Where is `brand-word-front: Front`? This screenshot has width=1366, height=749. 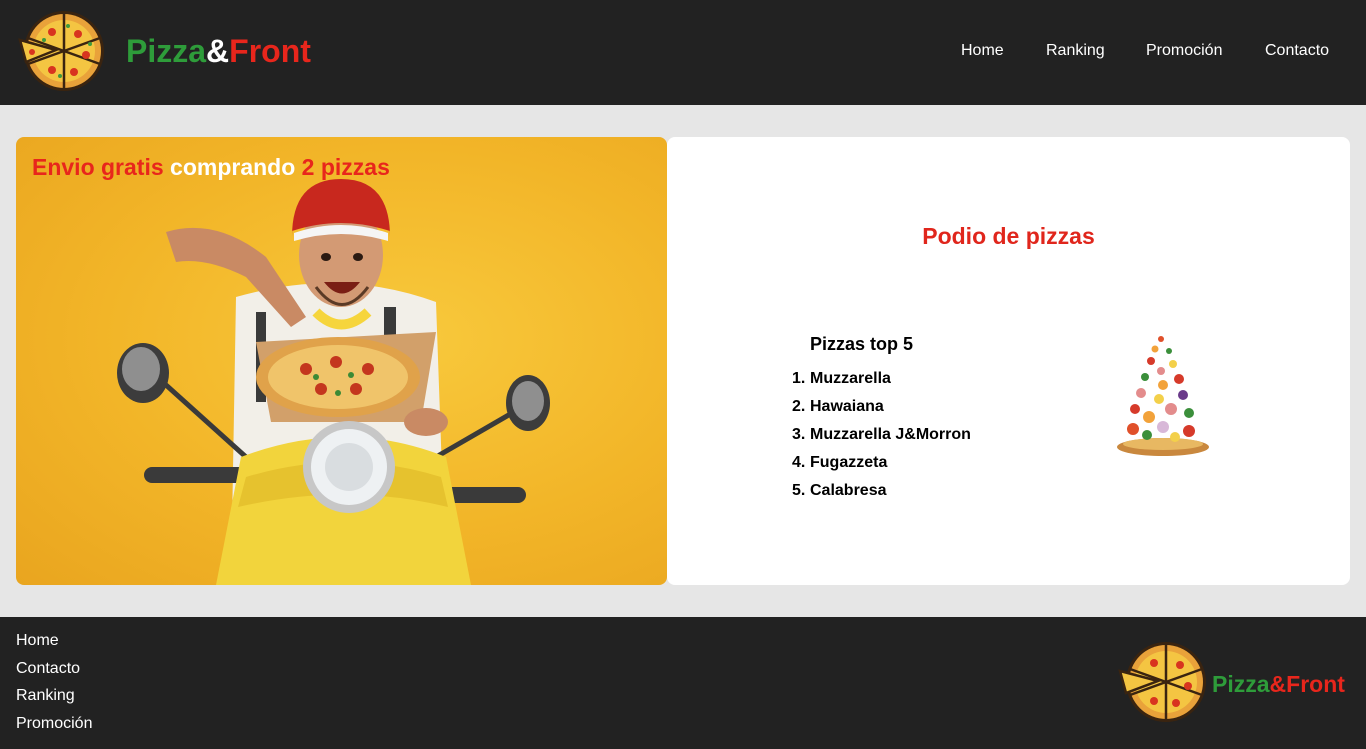
brand-word-front: Front is located at coordinates (270, 51).